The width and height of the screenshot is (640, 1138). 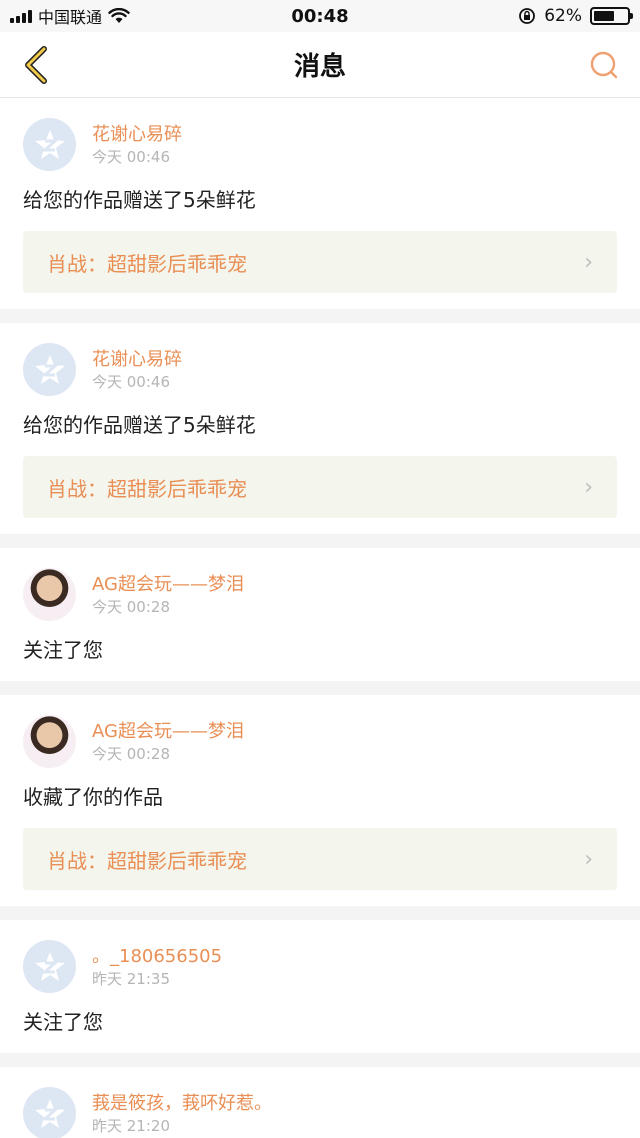 I want to click on back-button, so click(x=36, y=65).